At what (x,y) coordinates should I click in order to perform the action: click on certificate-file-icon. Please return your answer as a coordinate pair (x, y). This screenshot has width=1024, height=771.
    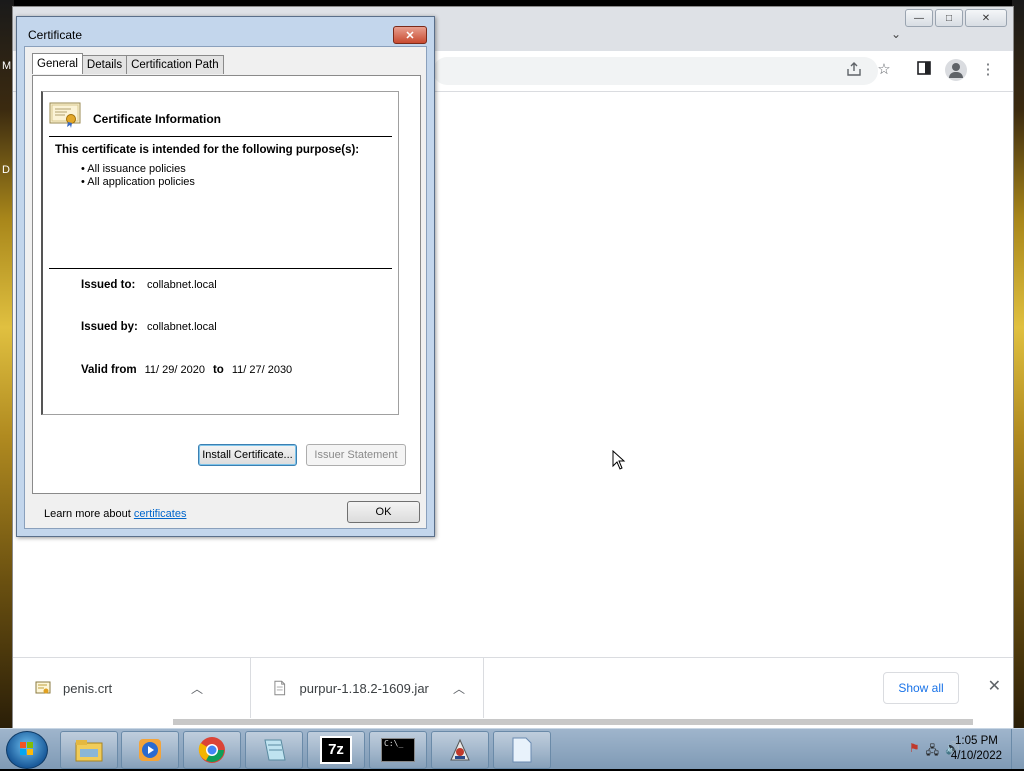
    Looking at the image, I should click on (43, 687).